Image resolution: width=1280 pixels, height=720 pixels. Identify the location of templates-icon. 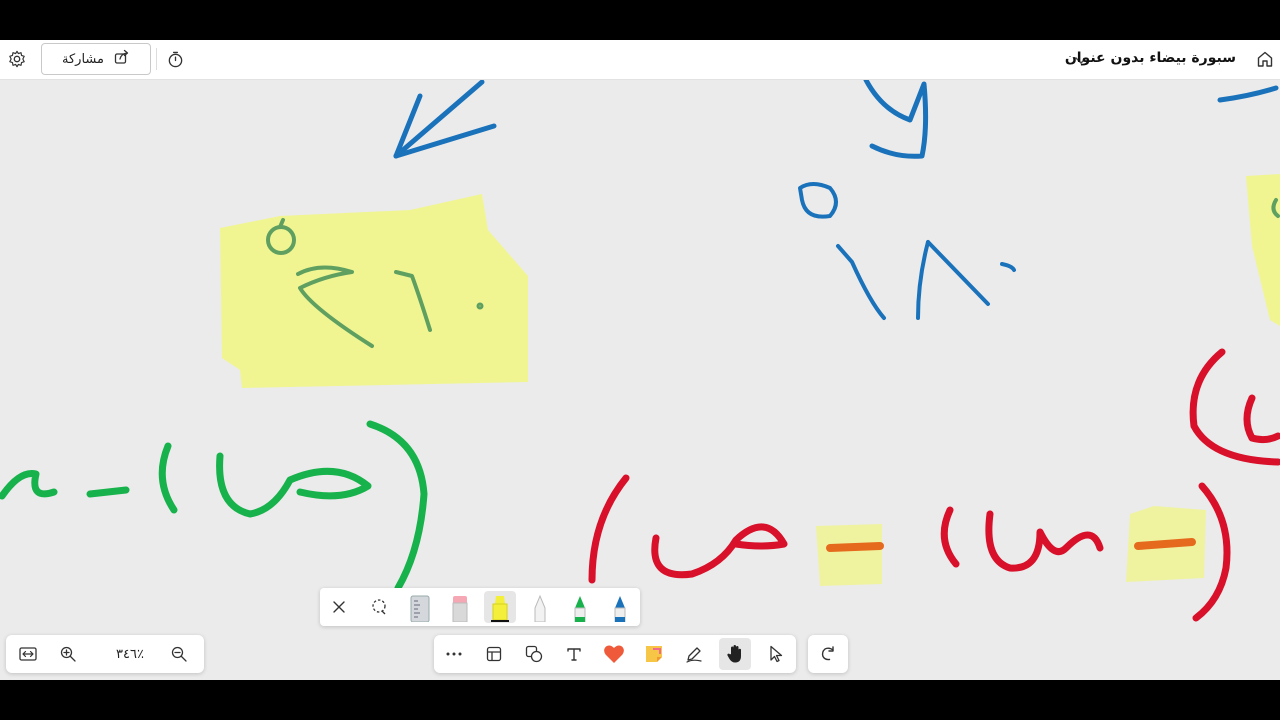
(494, 654).